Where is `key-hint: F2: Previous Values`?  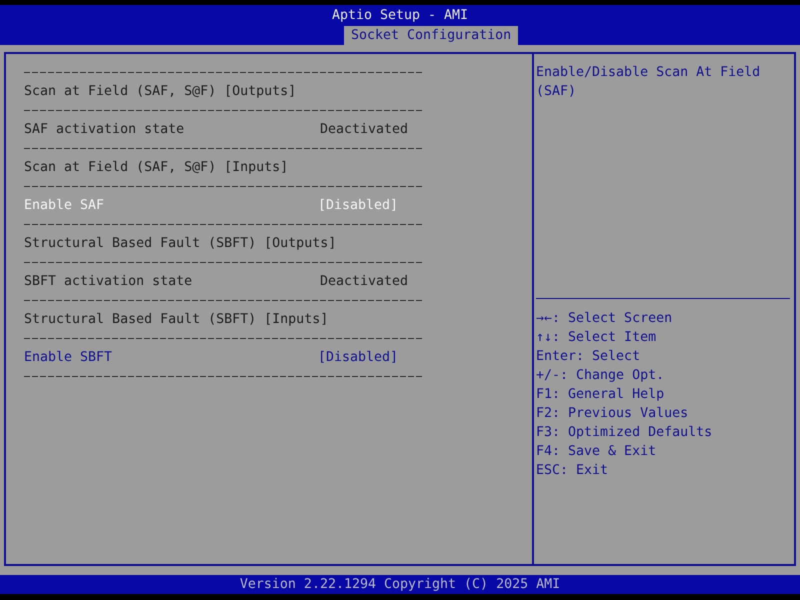 key-hint: F2: Previous Values is located at coordinates (612, 414).